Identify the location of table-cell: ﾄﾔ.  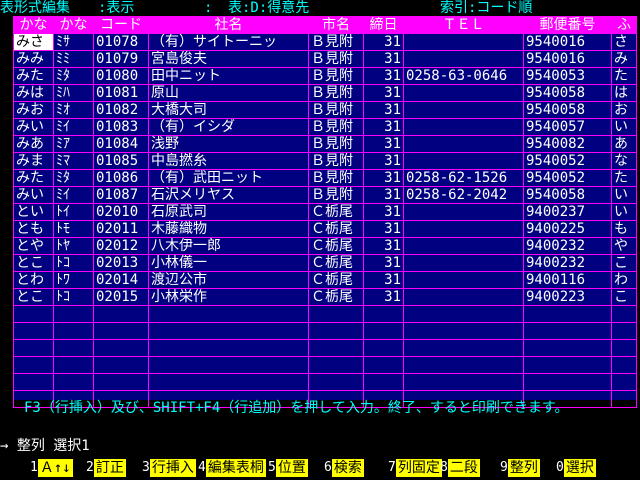
(73, 246).